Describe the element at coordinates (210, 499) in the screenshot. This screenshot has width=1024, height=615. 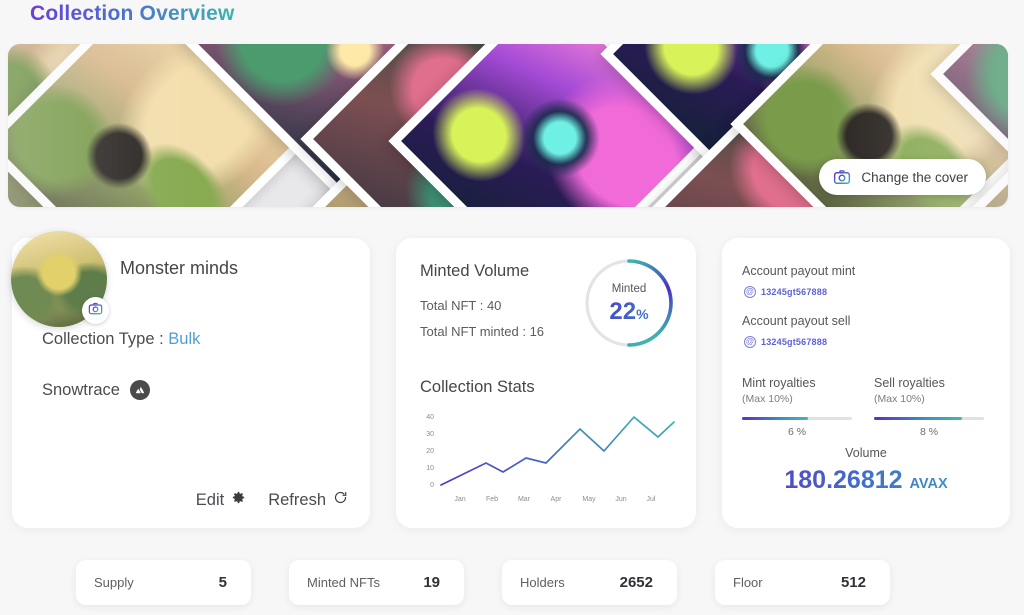
I see `edit-label: Edit` at that location.